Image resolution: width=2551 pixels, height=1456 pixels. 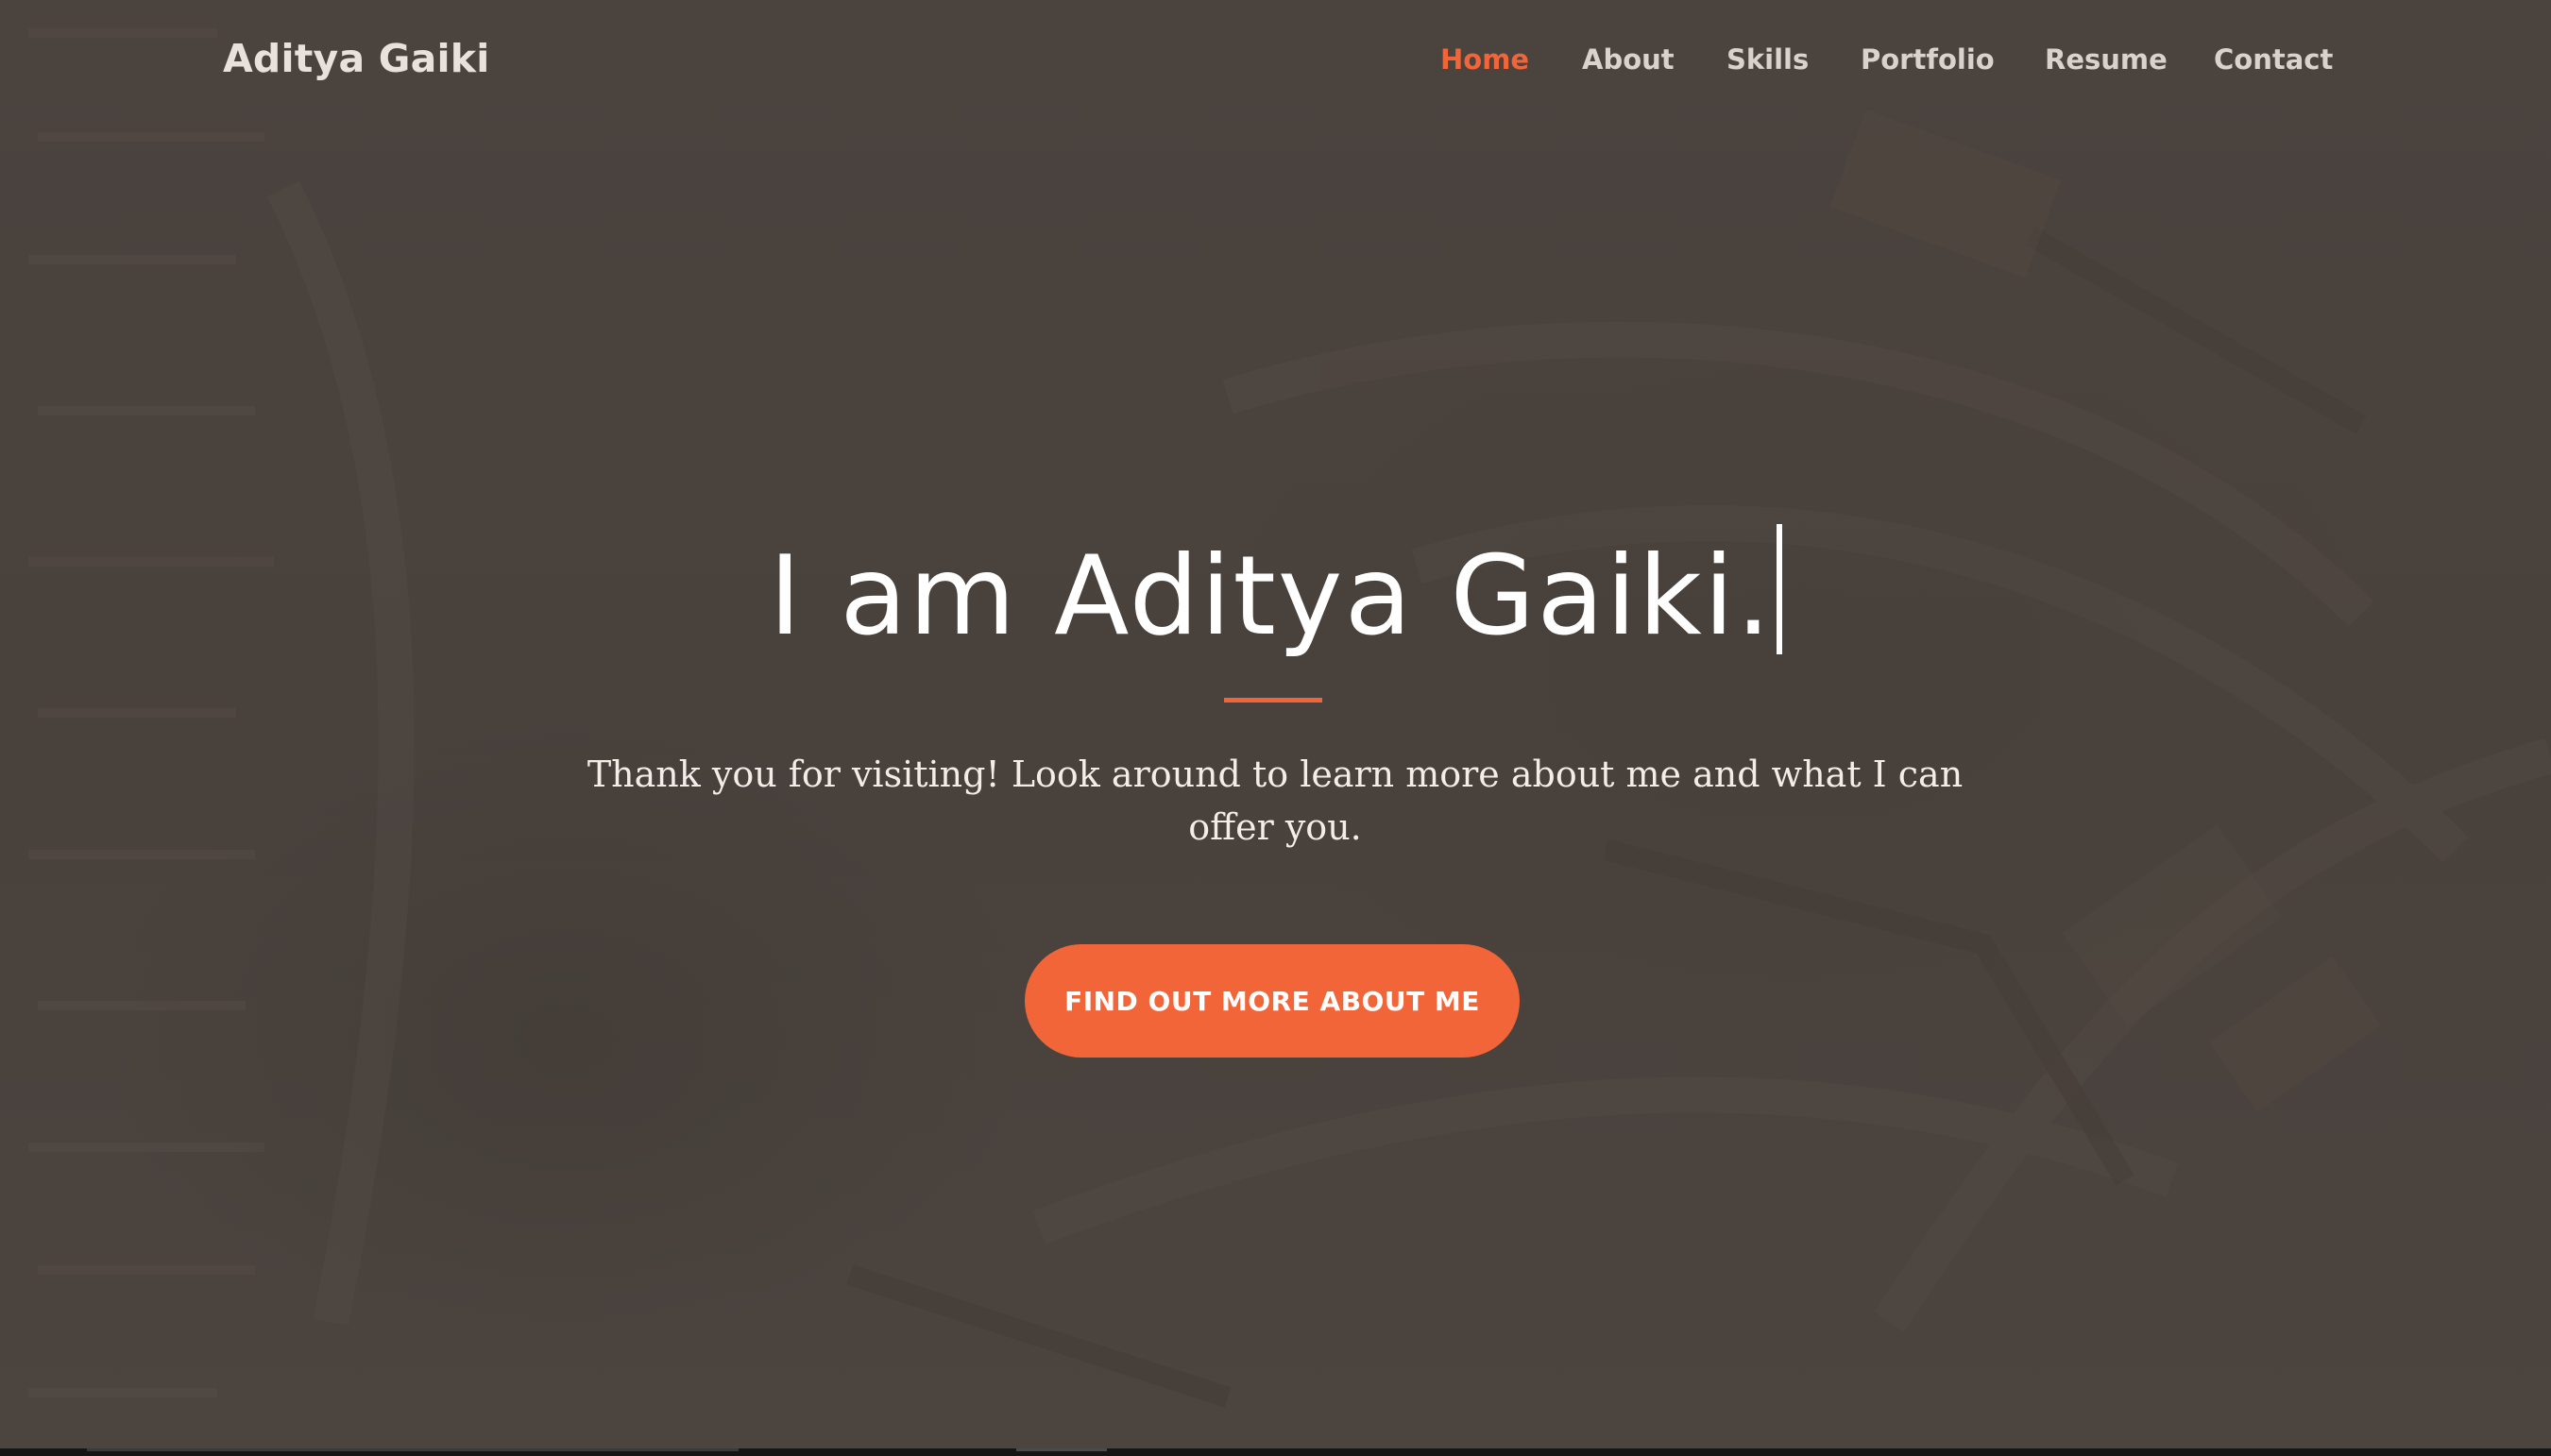 I want to click on nav-link-portfolio: Portfolio, so click(x=1928, y=59).